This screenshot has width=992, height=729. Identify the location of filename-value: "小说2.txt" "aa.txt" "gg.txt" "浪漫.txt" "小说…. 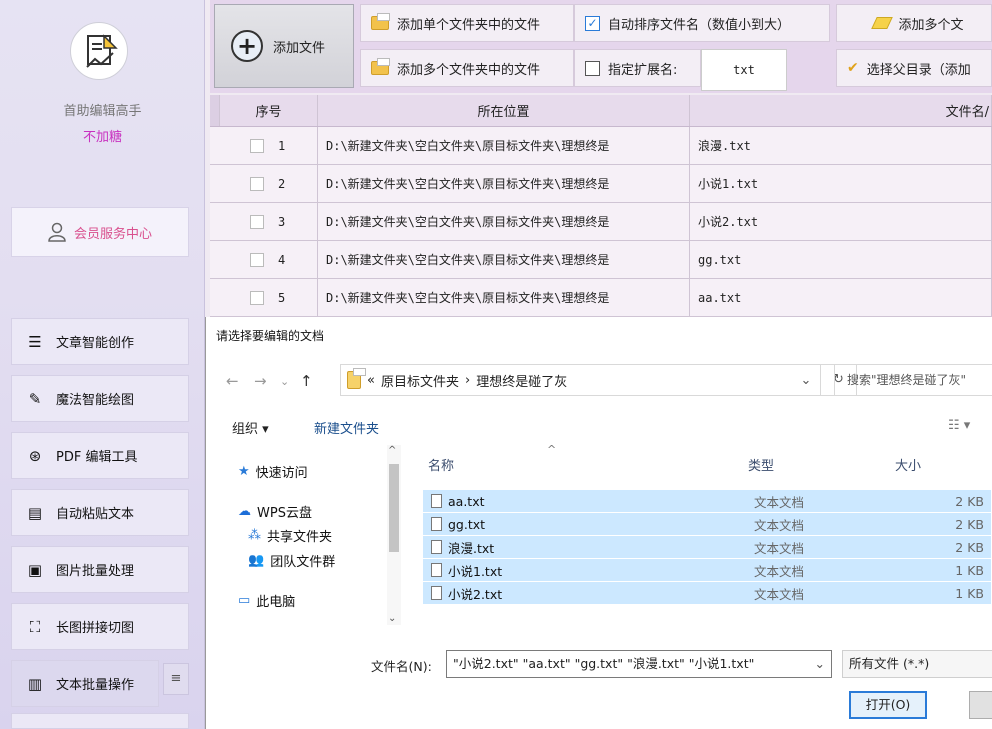
(604, 663).